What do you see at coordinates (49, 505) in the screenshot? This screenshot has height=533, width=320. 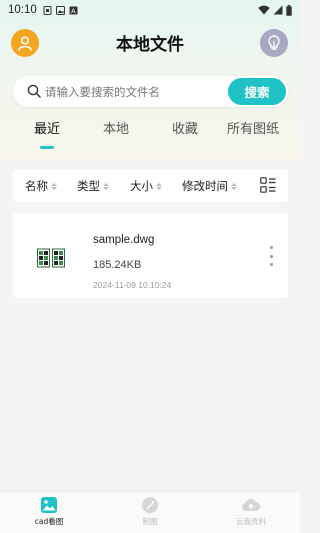 I see `image-icon` at bounding box center [49, 505].